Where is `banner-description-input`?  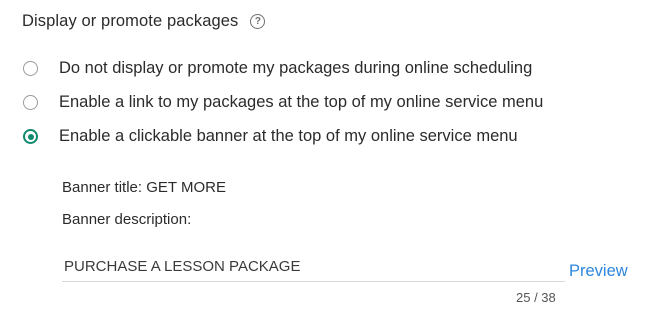 banner-description-input is located at coordinates (313, 267).